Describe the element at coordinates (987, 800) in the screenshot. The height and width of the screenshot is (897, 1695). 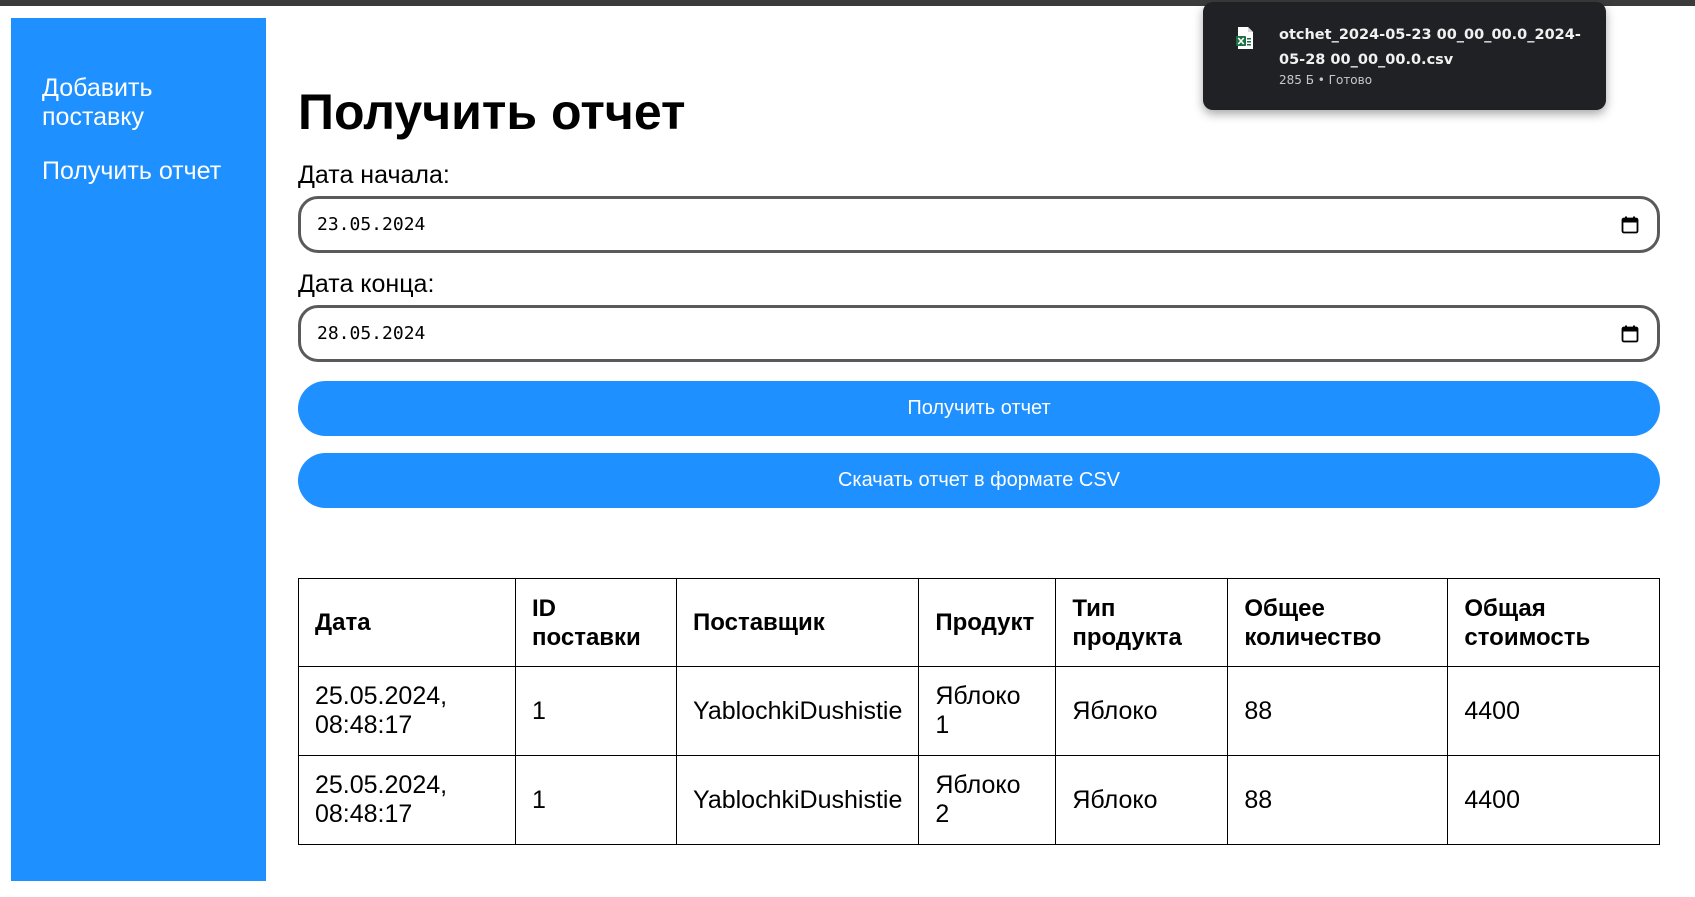
I see `cell-product: Яблоко 2` at that location.